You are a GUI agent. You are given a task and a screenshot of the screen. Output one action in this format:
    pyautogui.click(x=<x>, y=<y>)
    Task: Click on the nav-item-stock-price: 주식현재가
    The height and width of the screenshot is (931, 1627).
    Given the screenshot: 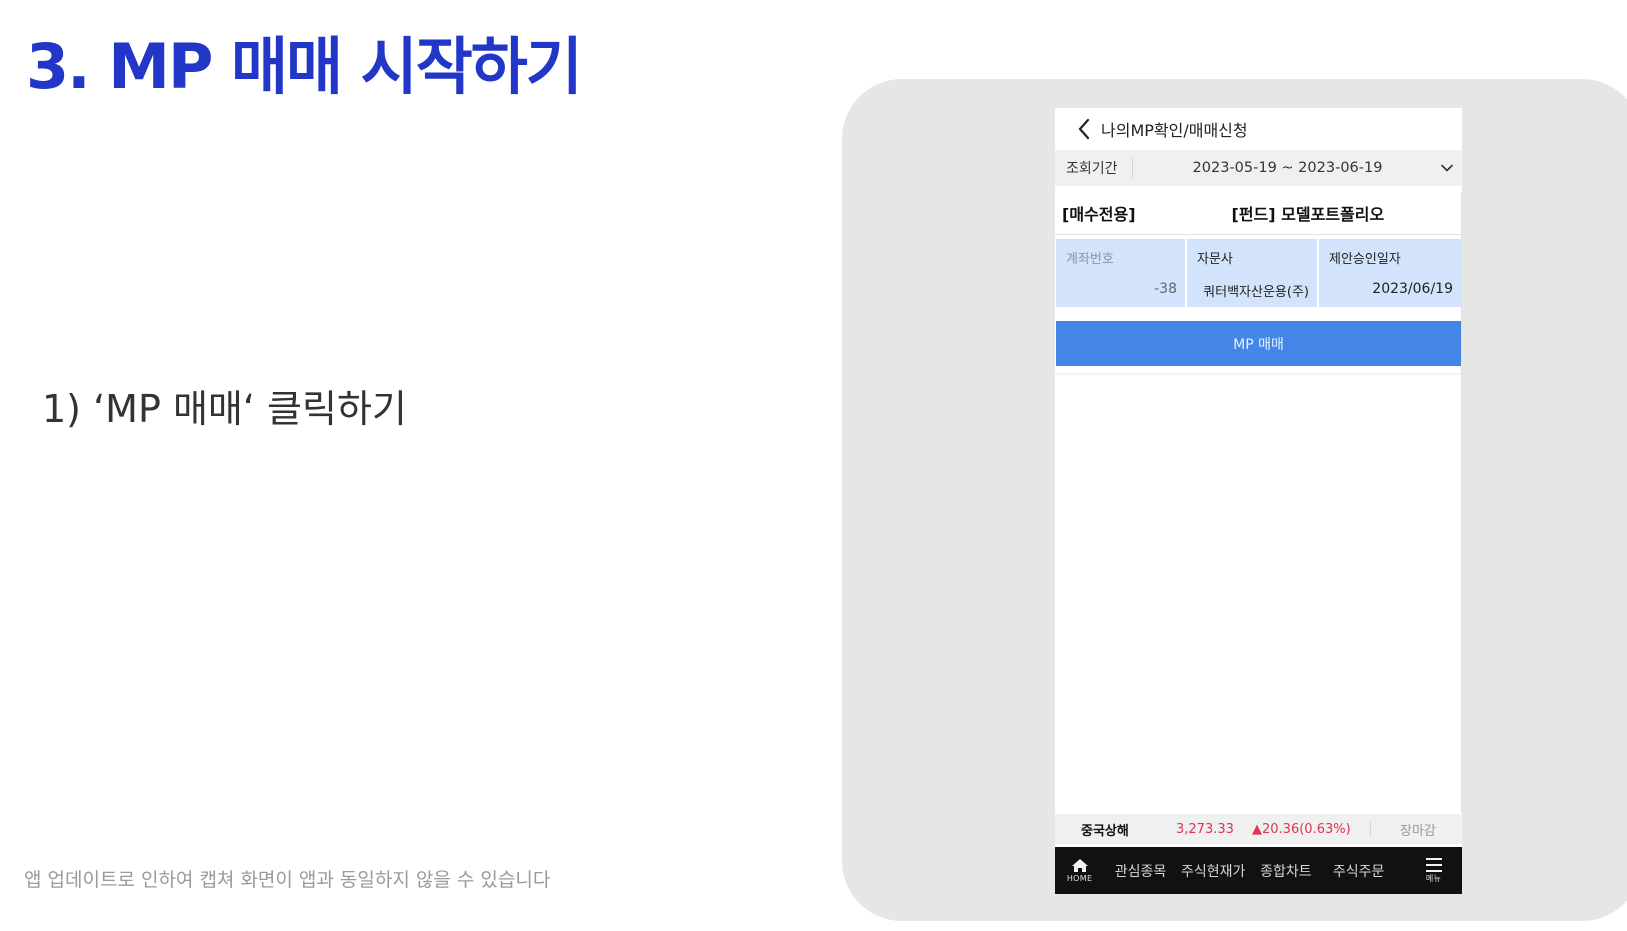 What is the action you would take?
    pyautogui.click(x=1213, y=871)
    